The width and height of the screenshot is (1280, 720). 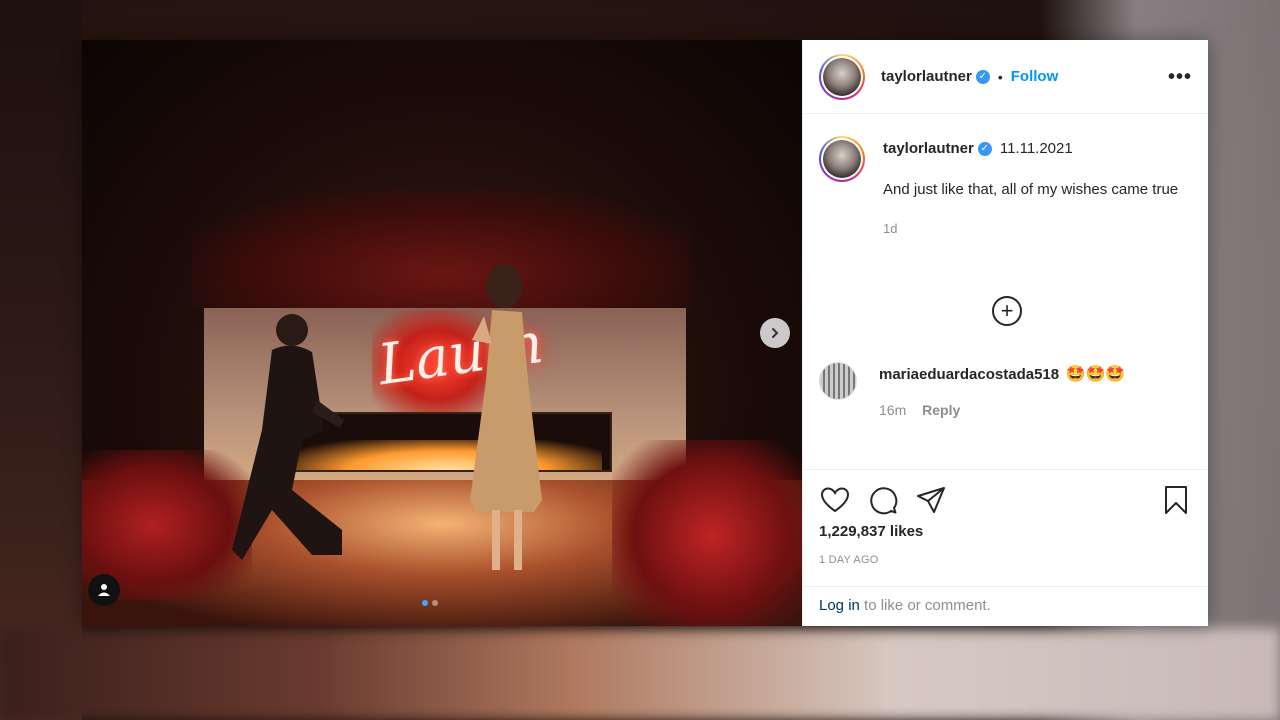 What do you see at coordinates (839, 605) in the screenshot?
I see `login-link: Log in` at bounding box center [839, 605].